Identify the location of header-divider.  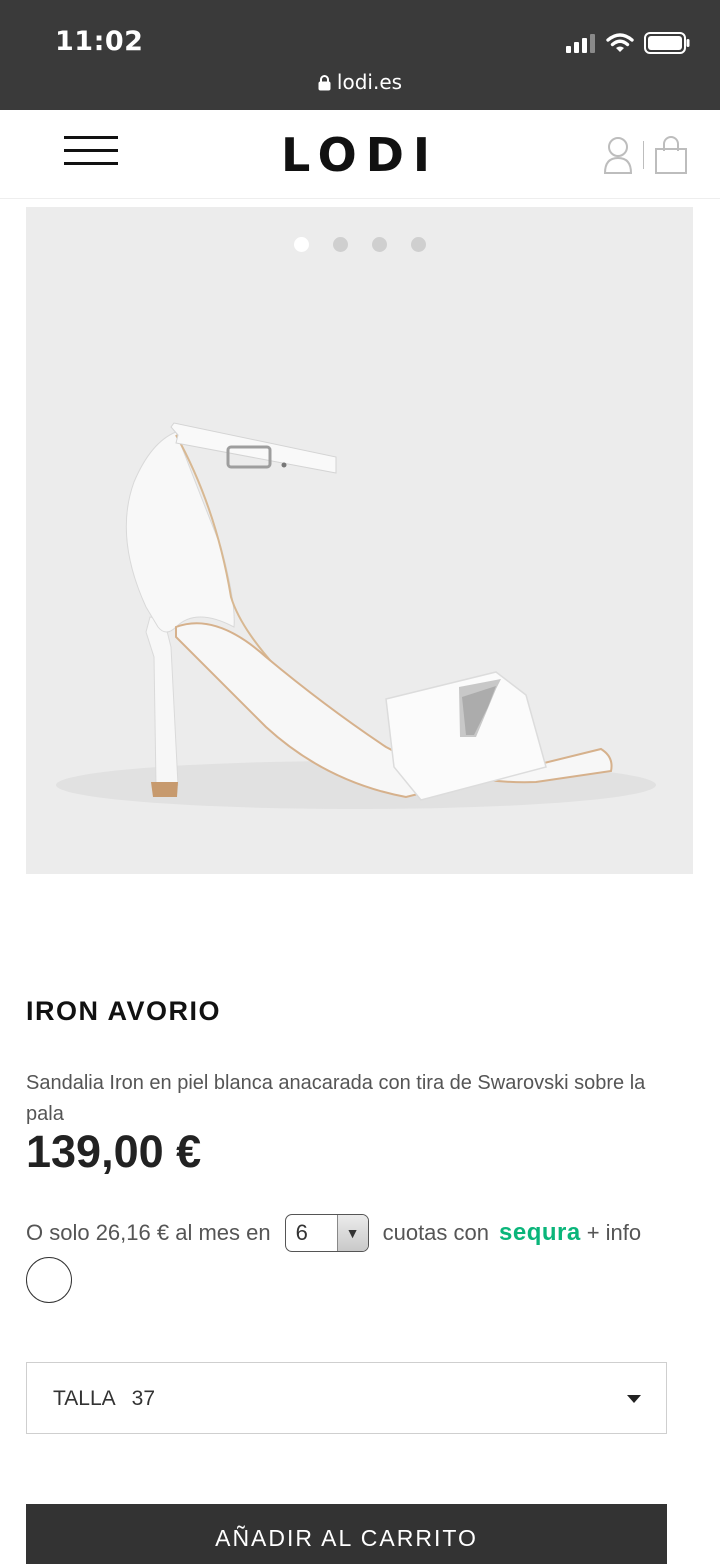
(643, 155).